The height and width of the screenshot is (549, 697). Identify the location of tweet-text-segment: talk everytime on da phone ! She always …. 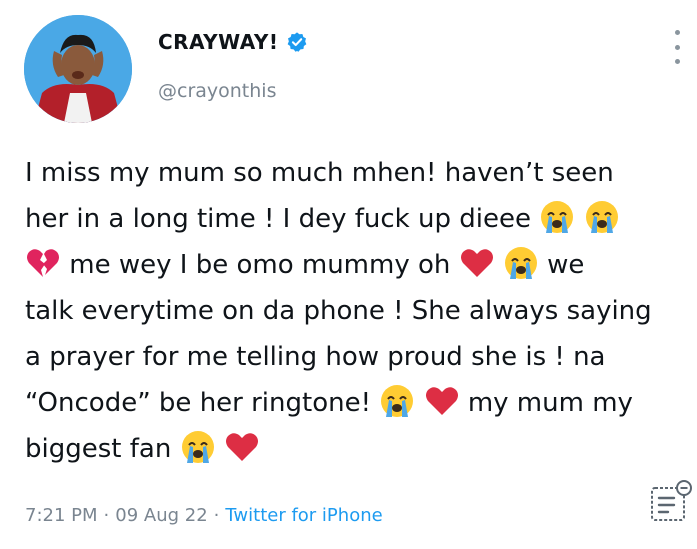
(338, 311).